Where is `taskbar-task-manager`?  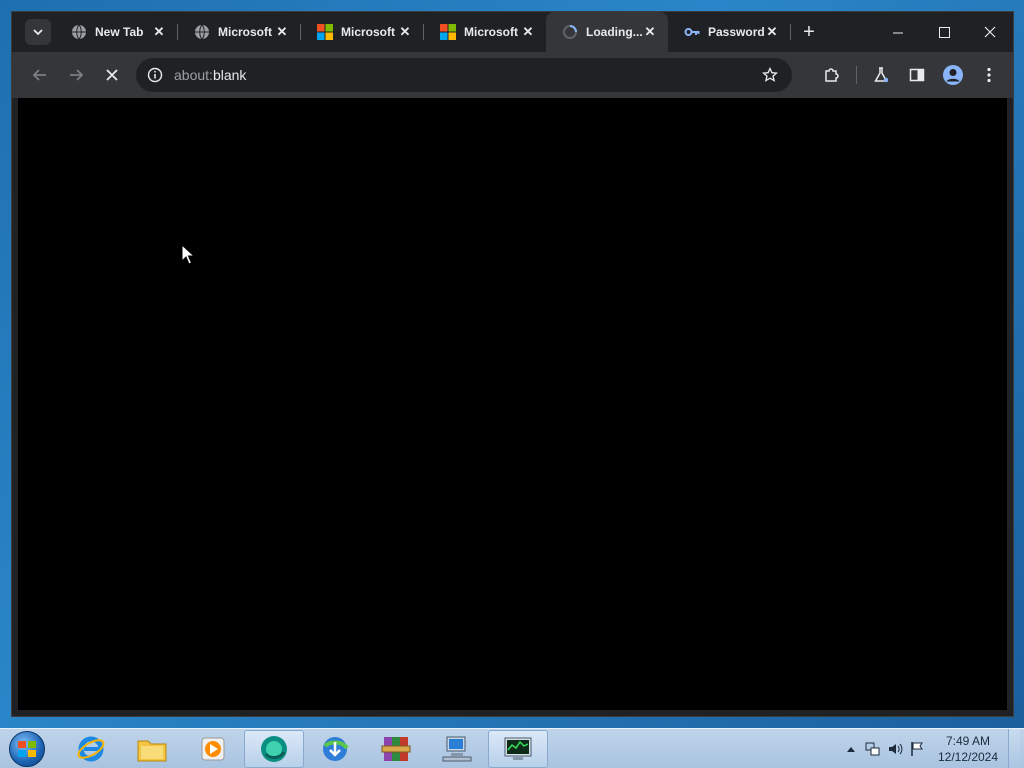 taskbar-task-manager is located at coordinates (518, 748).